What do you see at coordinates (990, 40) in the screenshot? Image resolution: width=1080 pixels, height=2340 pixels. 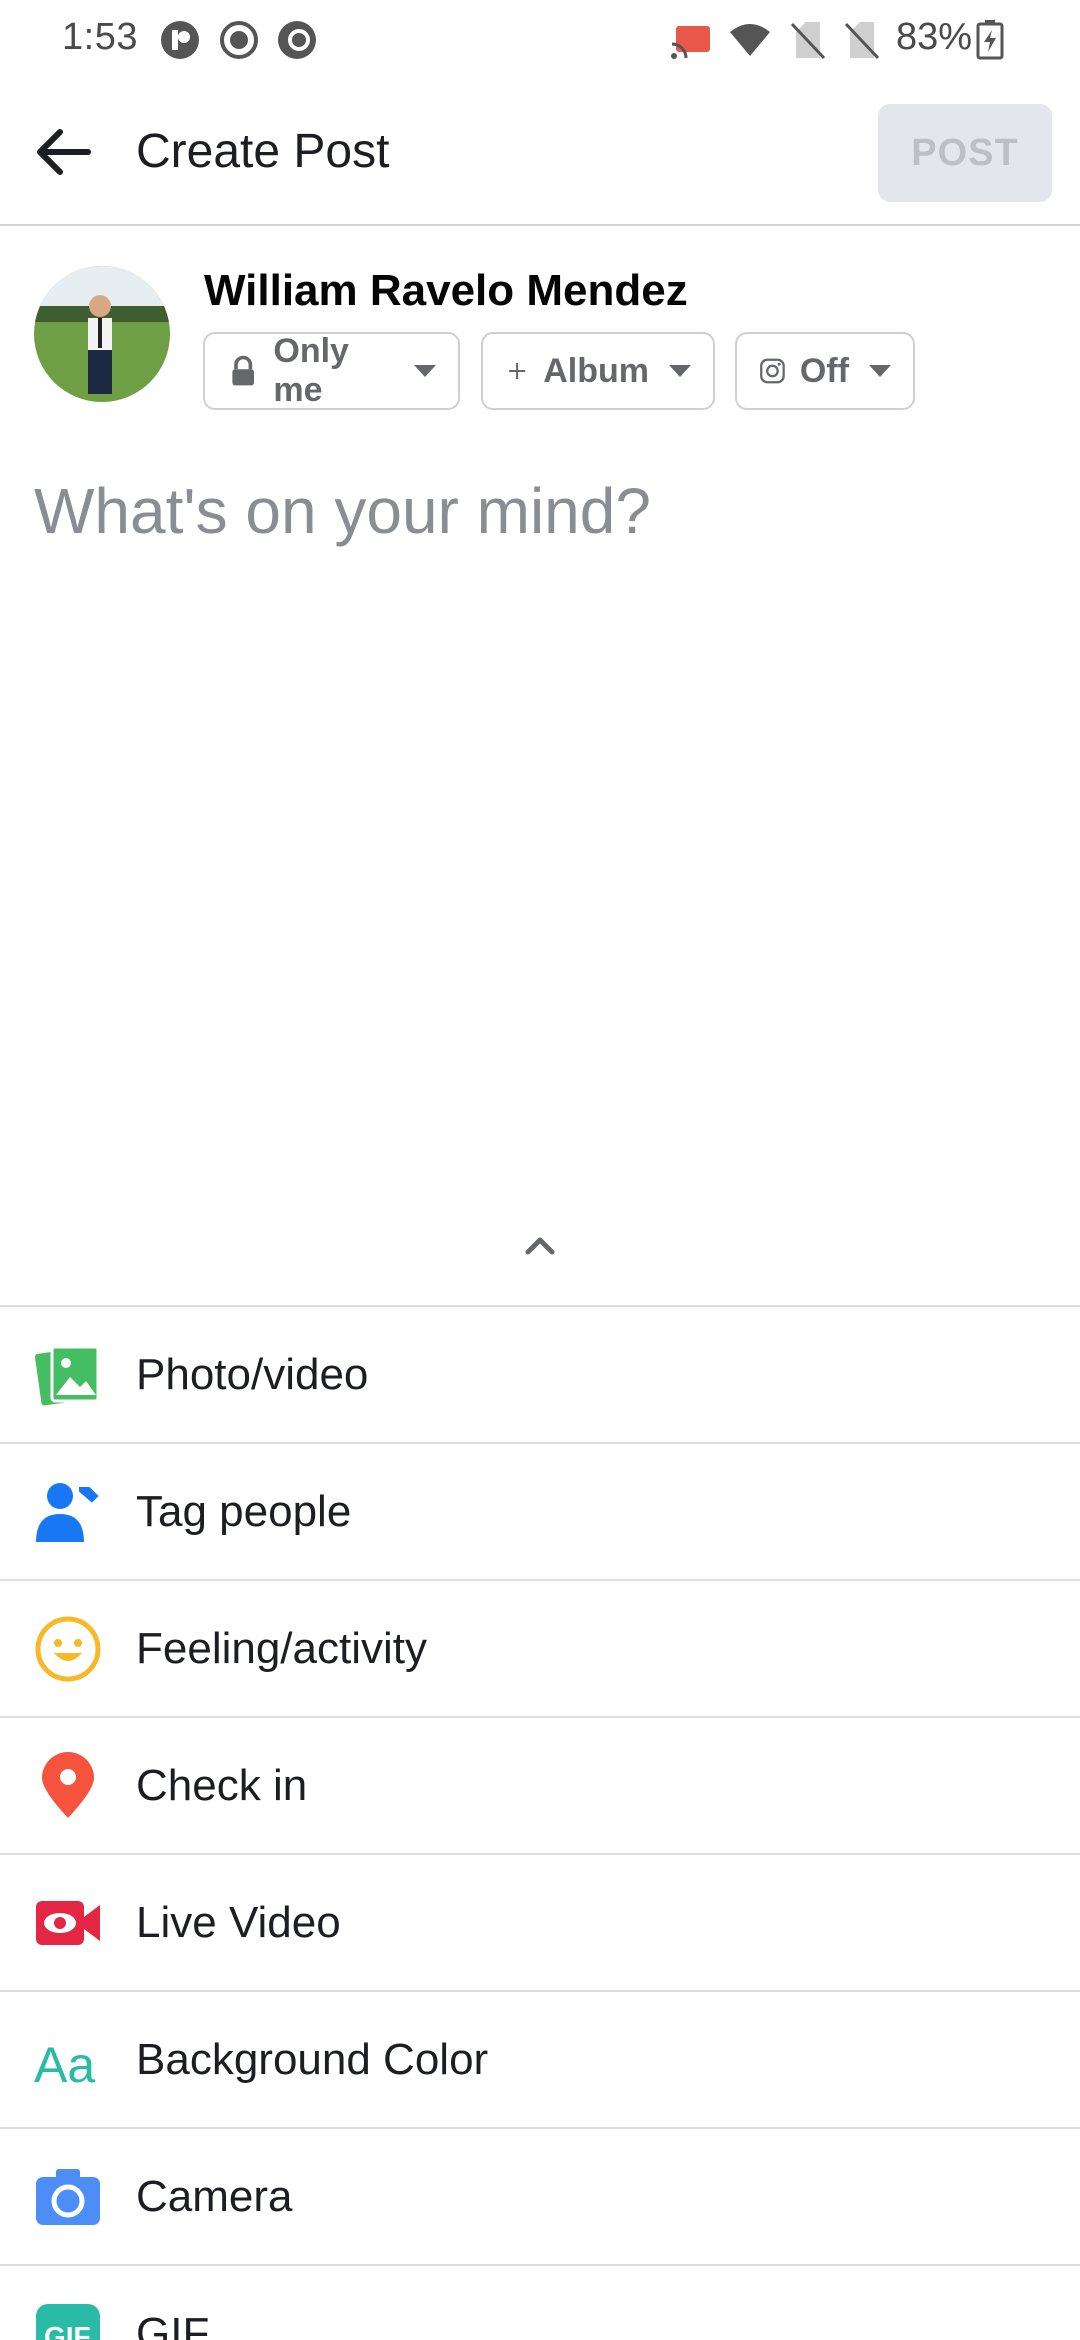 I see `battery-charging-icon` at bounding box center [990, 40].